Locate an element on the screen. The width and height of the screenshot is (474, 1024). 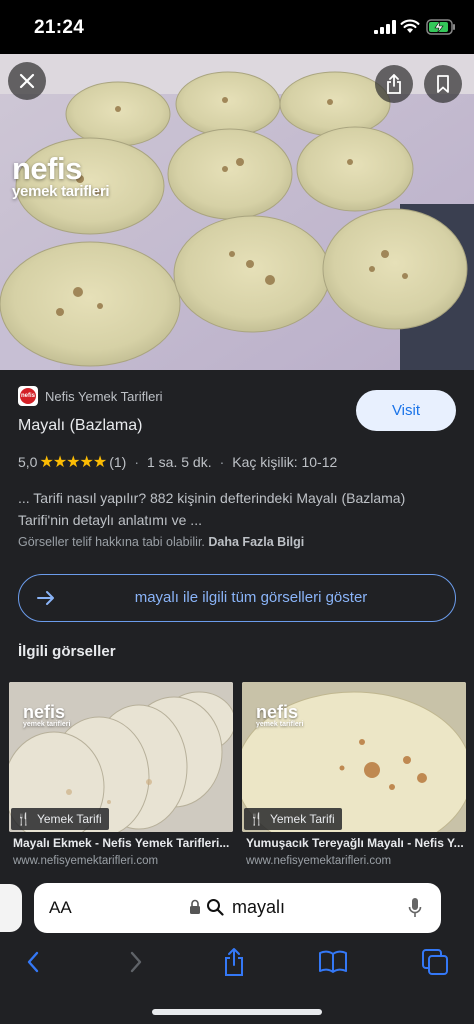
bookmarks-icon is located at coordinates (333, 961).